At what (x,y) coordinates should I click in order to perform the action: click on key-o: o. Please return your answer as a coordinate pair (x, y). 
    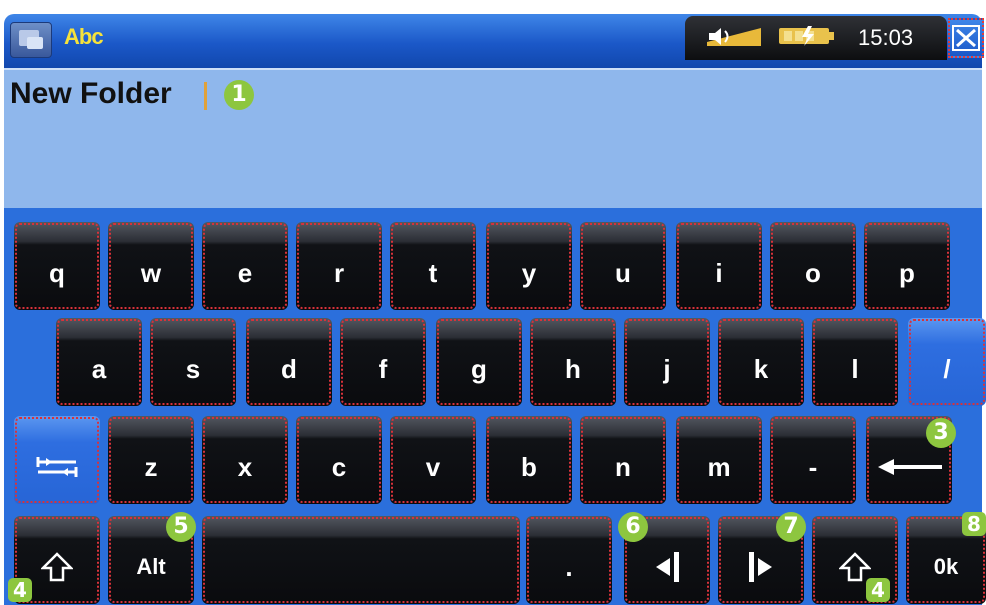
    Looking at the image, I should click on (813, 266).